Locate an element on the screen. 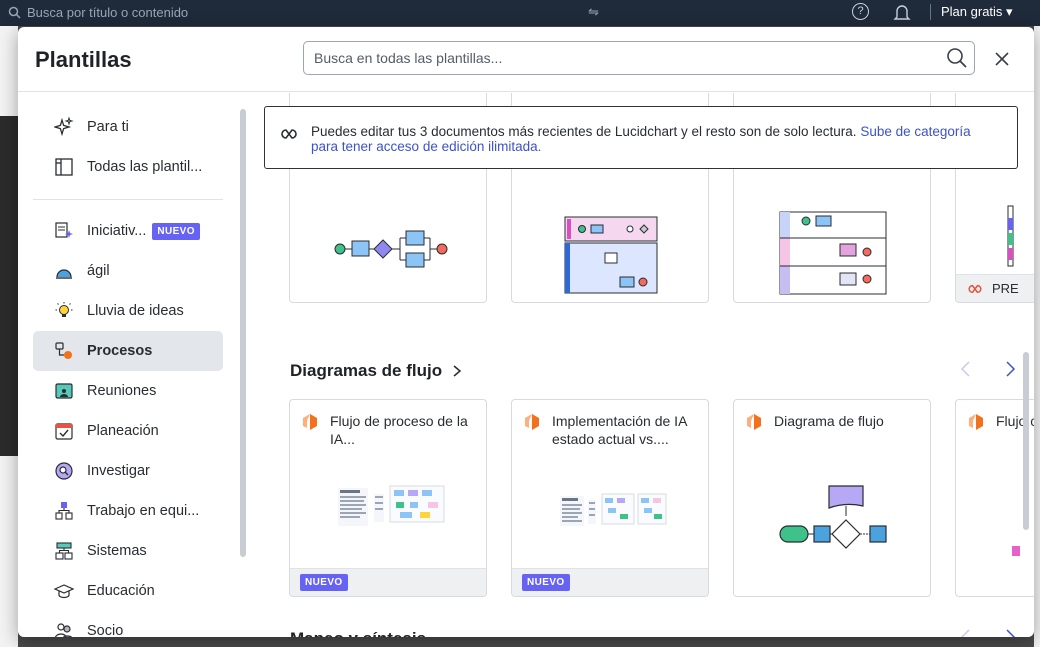 This screenshot has width=1040, height=647. sidebar-item-label: Socio is located at coordinates (105, 630).